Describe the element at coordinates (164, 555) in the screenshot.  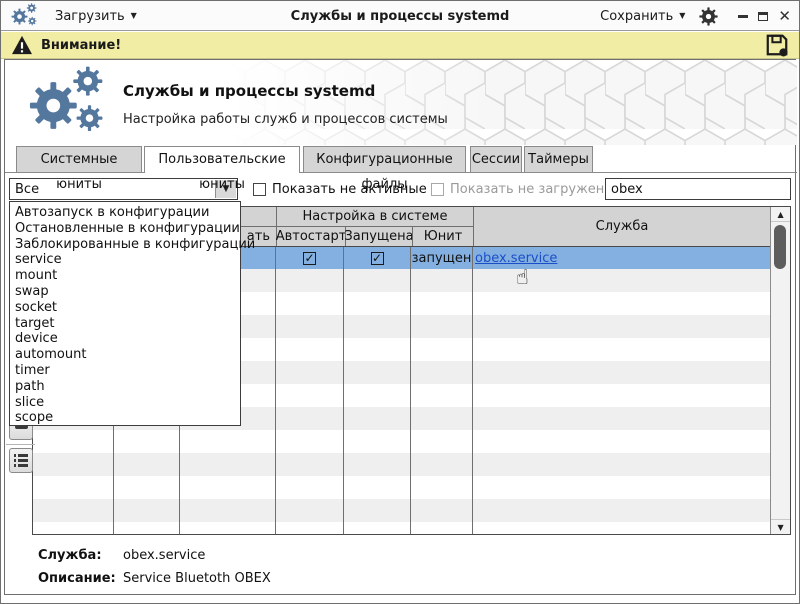
I see `service-value: obex.service` at that location.